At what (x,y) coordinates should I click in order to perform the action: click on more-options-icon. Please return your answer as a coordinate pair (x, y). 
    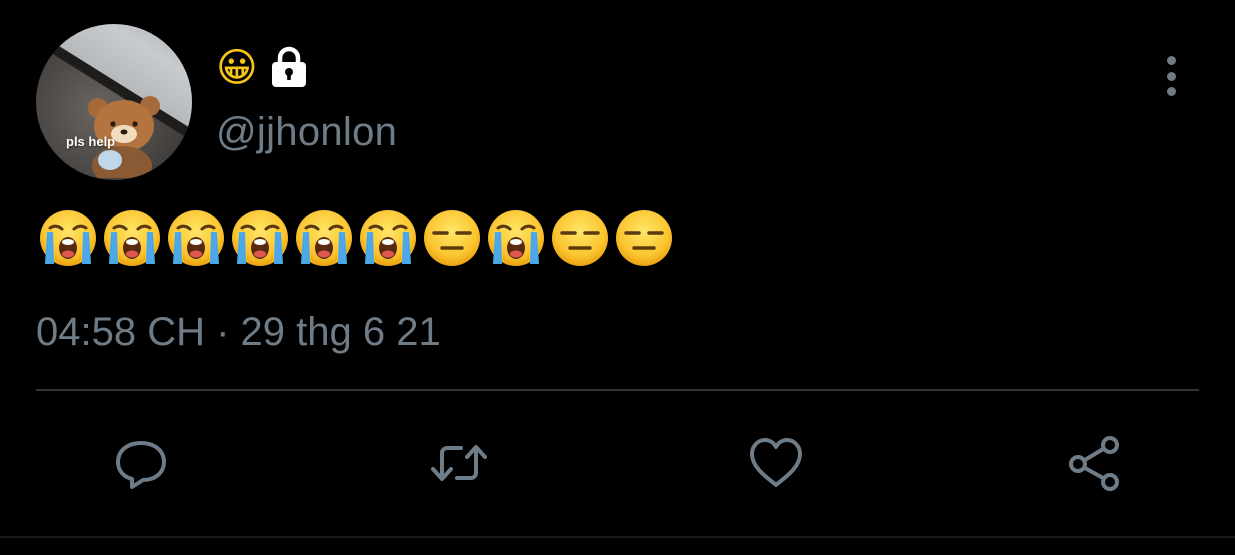
    Looking at the image, I should click on (1171, 76).